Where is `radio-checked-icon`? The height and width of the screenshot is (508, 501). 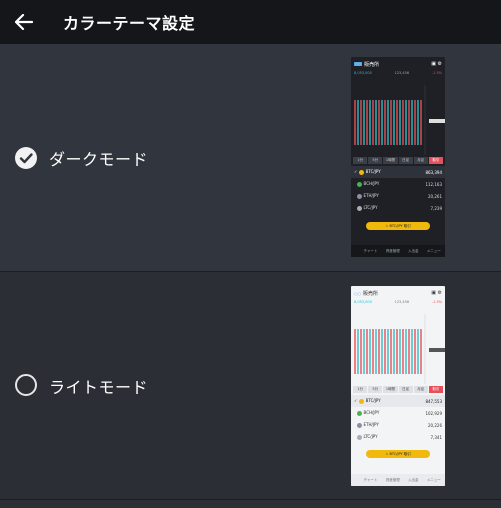
radio-checked-icon is located at coordinates (26, 158).